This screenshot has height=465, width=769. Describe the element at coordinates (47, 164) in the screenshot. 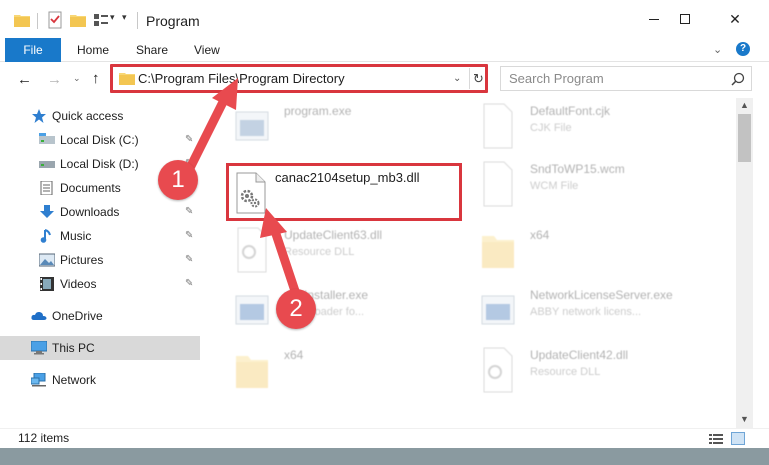

I see `drive-icon` at that location.